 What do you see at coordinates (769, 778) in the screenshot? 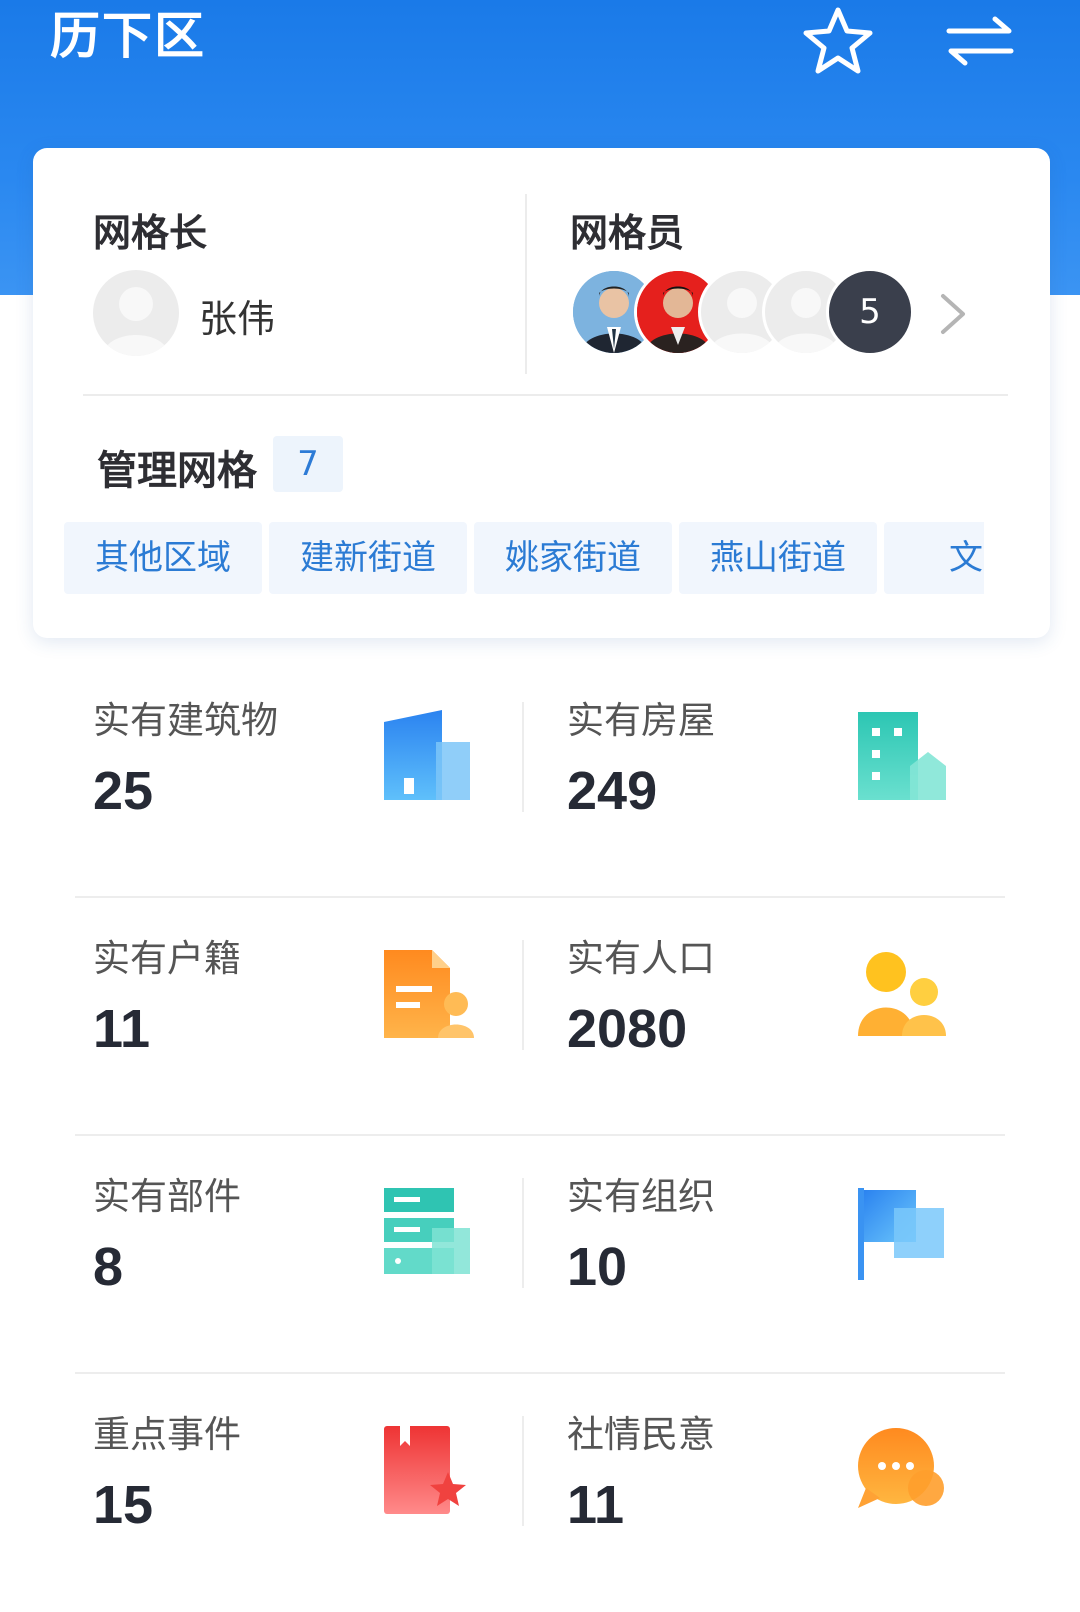
I see `stat-houses: 实有房屋 249` at bounding box center [769, 778].